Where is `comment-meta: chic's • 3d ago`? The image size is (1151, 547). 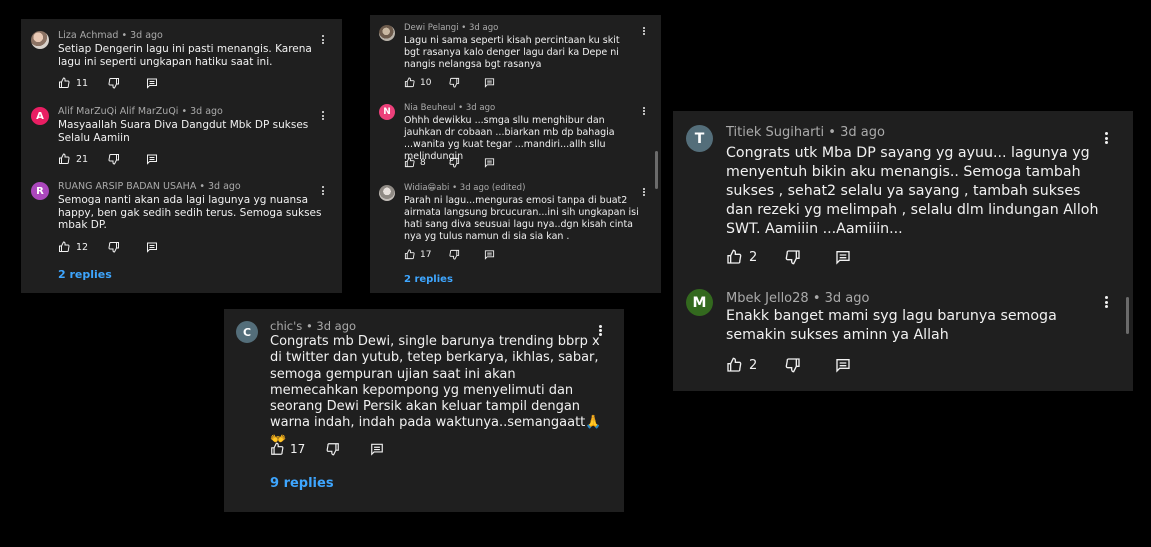
comment-meta: chic's • 3d ago is located at coordinates (313, 326).